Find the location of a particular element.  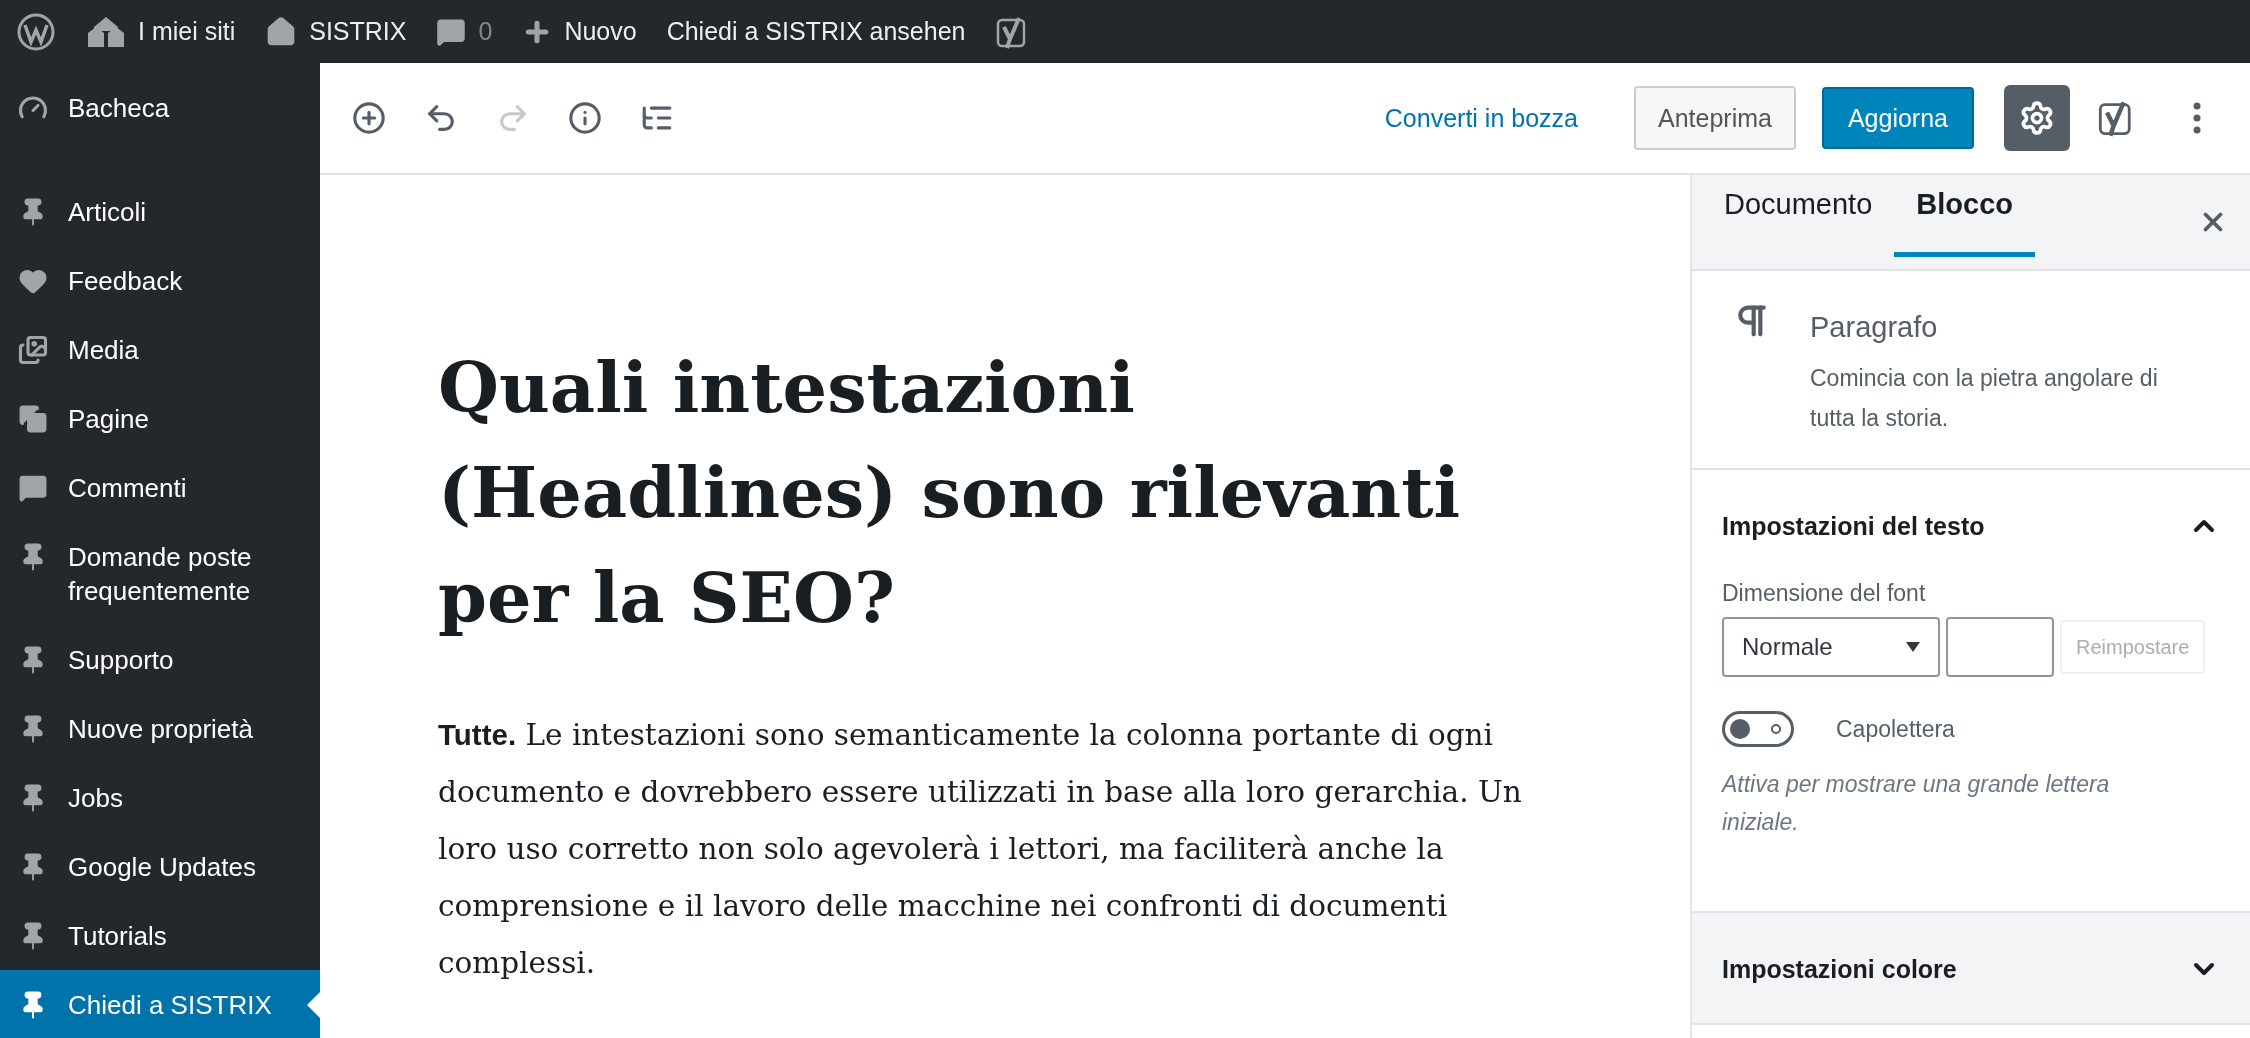

switch-to-draft-link: Converti in bozza is located at coordinates (1481, 118).